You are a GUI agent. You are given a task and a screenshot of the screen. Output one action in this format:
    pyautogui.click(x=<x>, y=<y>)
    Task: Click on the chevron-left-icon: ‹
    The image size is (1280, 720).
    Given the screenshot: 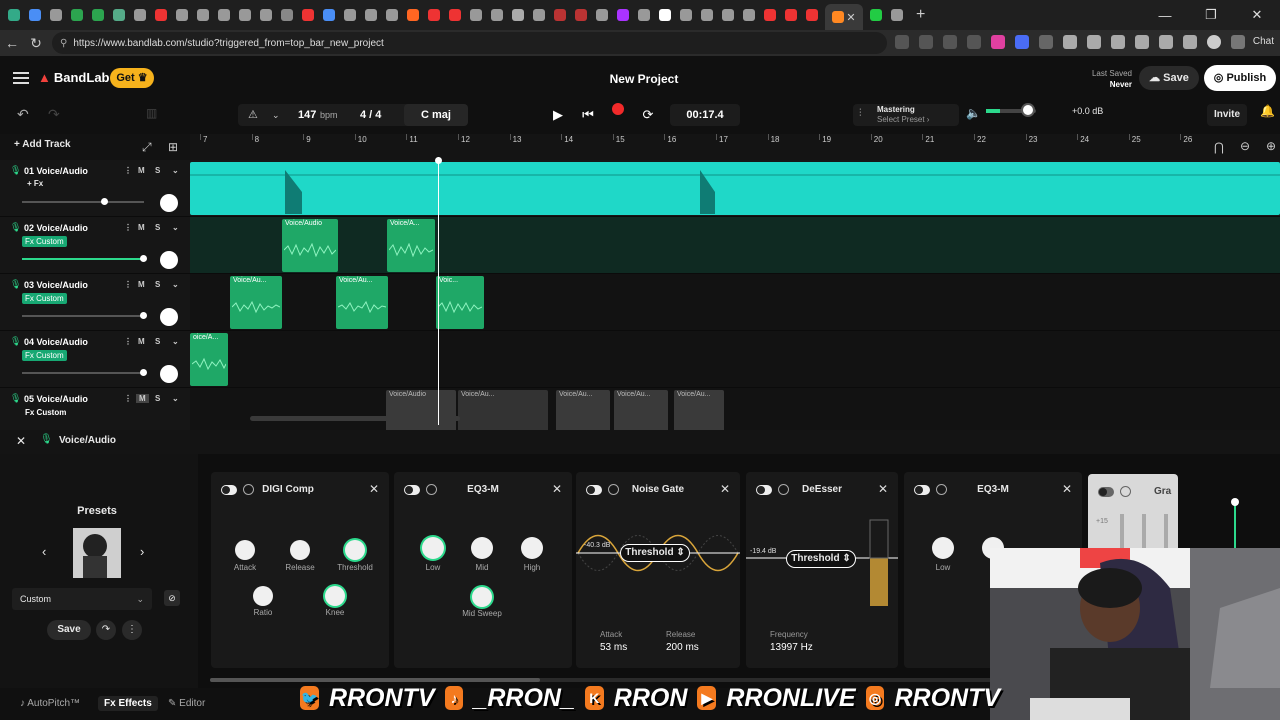 What is the action you would take?
    pyautogui.click(x=44, y=551)
    